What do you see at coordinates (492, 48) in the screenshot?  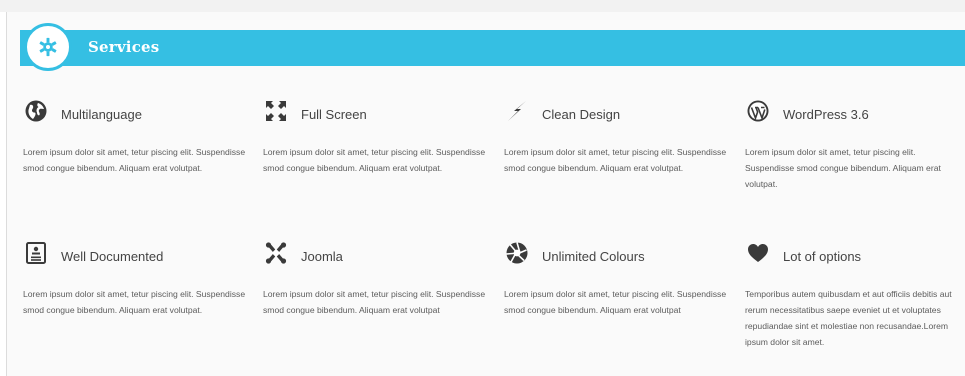 I see `section-header-bar` at bounding box center [492, 48].